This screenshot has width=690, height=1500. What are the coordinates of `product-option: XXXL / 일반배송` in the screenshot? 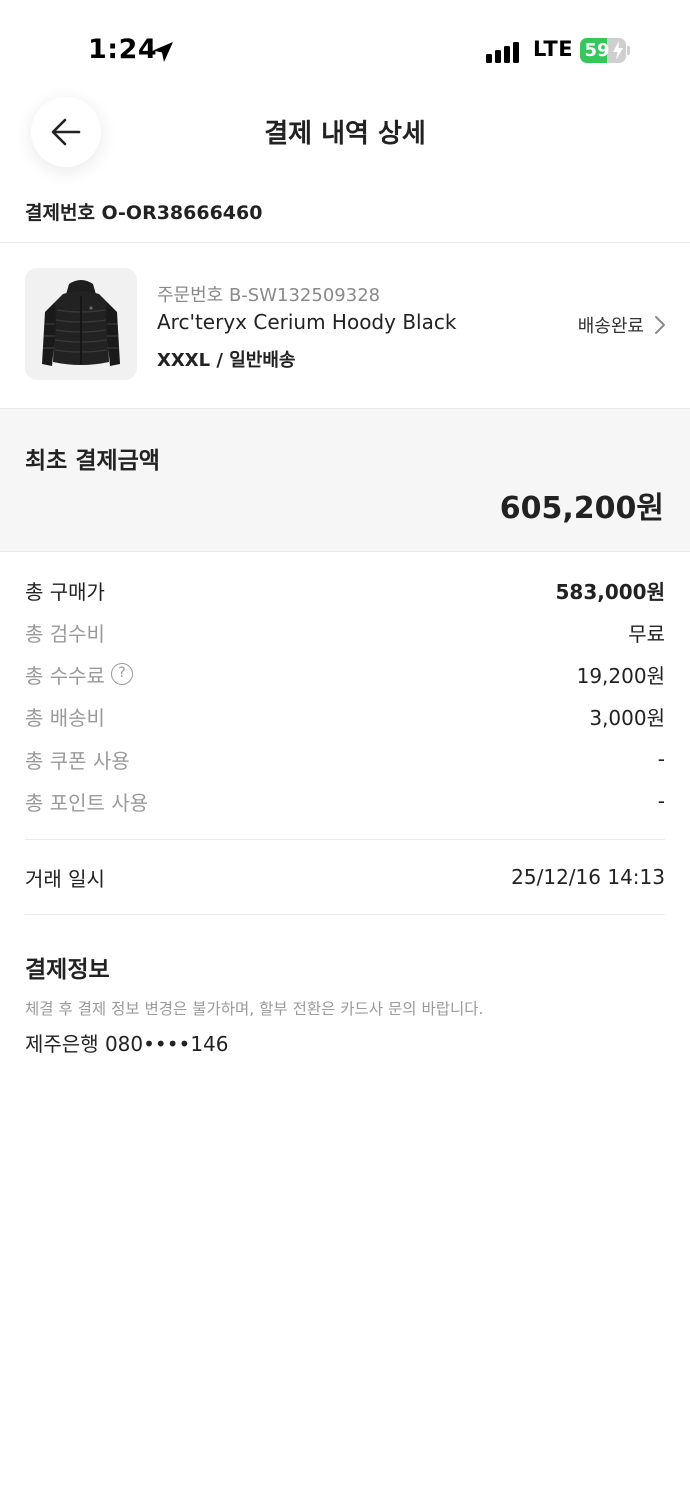 It's located at (226, 360).